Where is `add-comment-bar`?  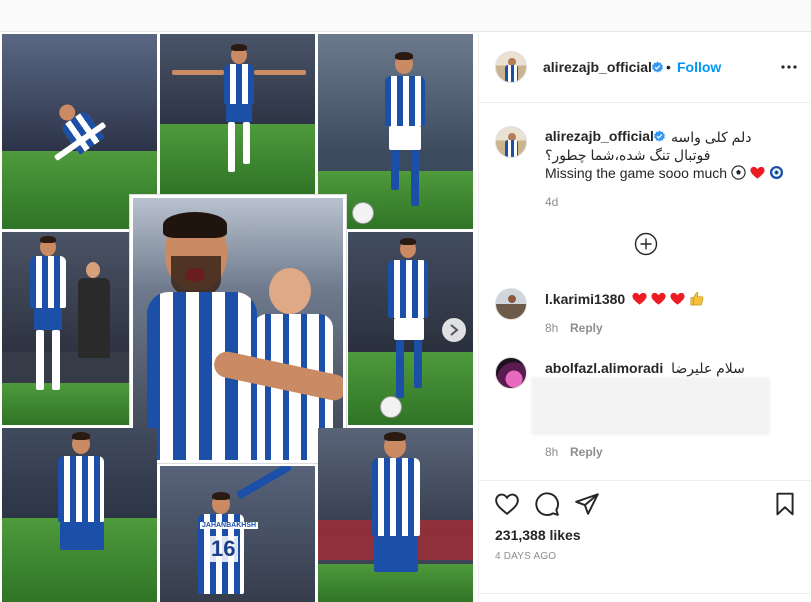 add-comment-bar is located at coordinates (645, 597).